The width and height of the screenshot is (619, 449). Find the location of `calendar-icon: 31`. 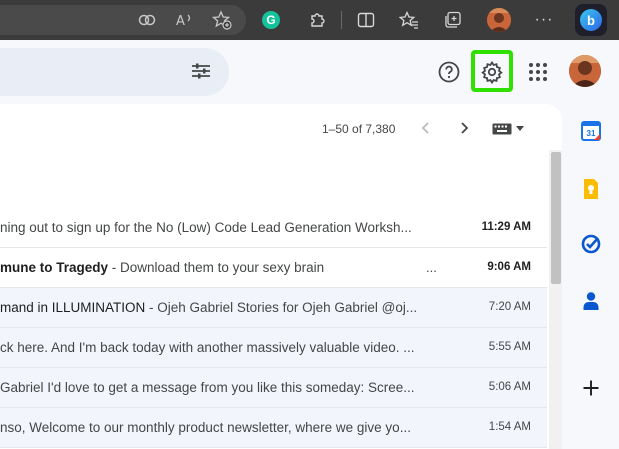

calendar-icon: 31 is located at coordinates (591, 131).